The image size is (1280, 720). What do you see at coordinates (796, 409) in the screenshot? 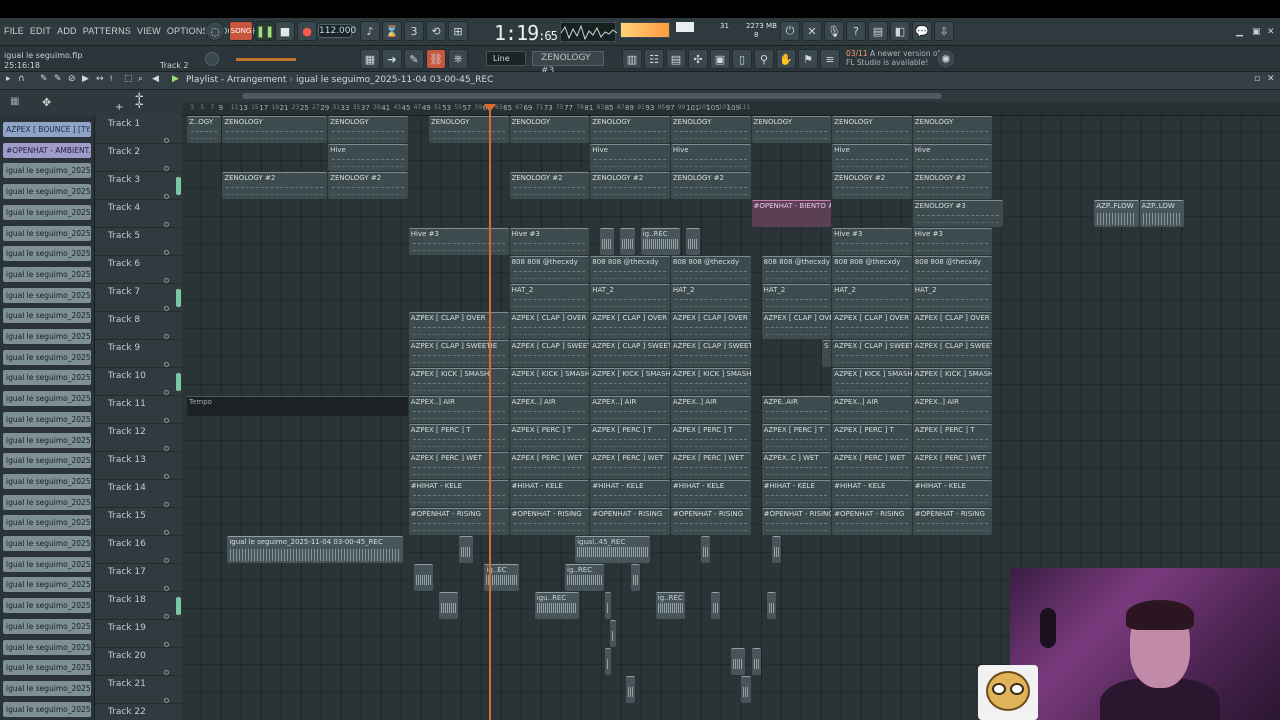
I see `pattern-clip: AZPE..AIR` at bounding box center [796, 409].